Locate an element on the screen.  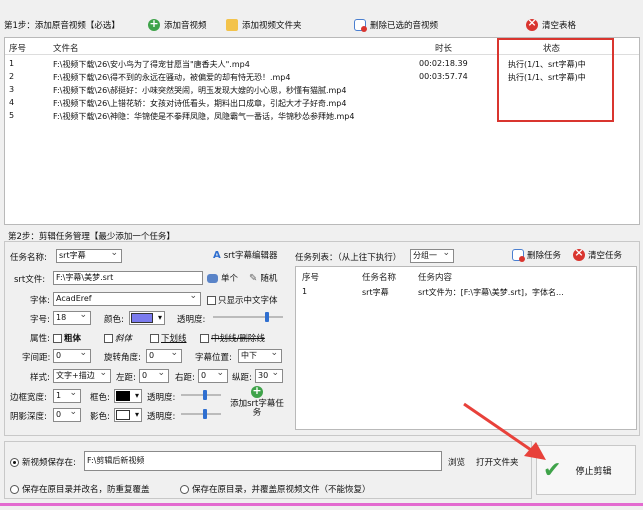
step1-label: 第1步：添加原音视频【必选】 is located at coordinates (62, 26).